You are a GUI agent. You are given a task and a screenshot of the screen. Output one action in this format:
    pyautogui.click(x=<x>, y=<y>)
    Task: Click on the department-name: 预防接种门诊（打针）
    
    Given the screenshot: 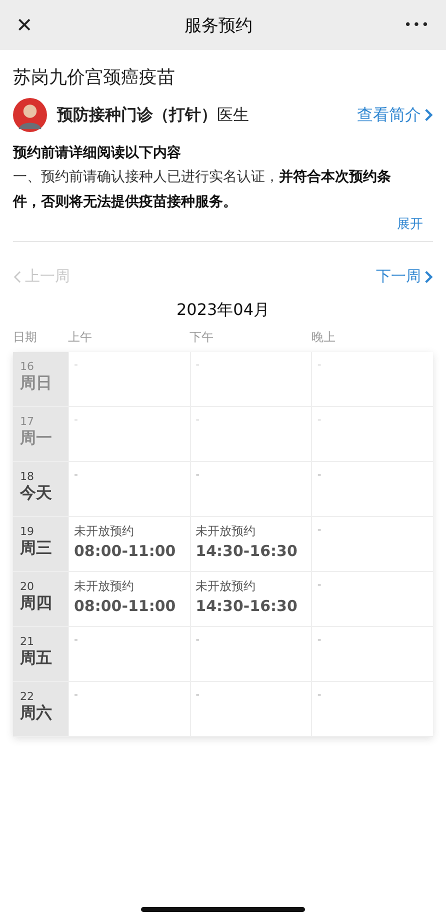 What is the action you would take?
    pyautogui.click(x=137, y=115)
    